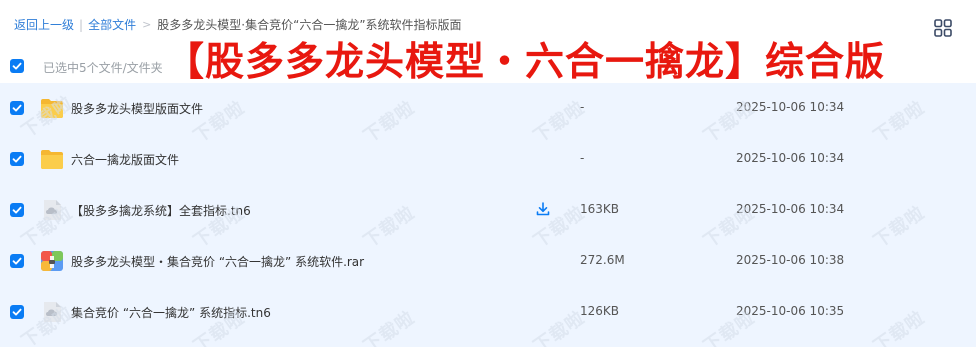 The height and width of the screenshot is (347, 976). I want to click on breadcrumb-arrow: >, so click(147, 24).